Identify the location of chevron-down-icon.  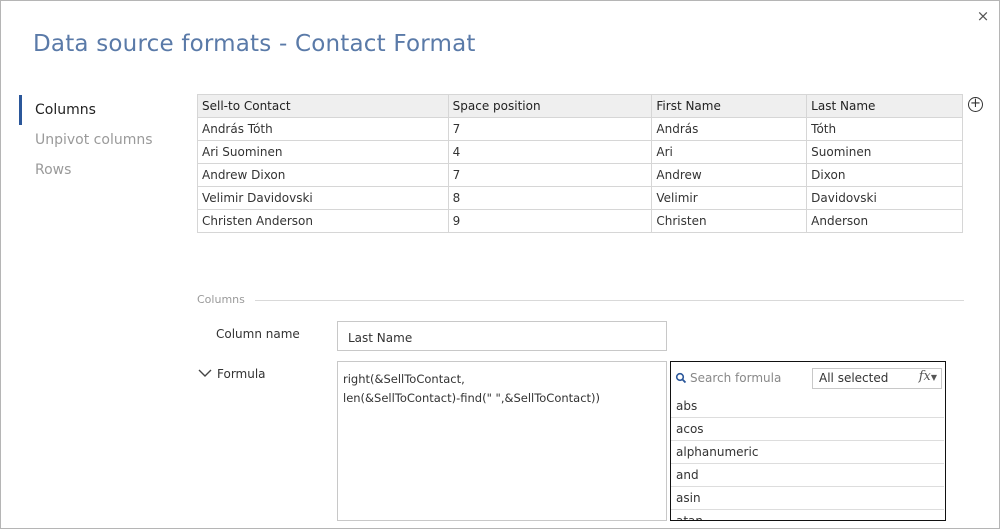
(205, 373).